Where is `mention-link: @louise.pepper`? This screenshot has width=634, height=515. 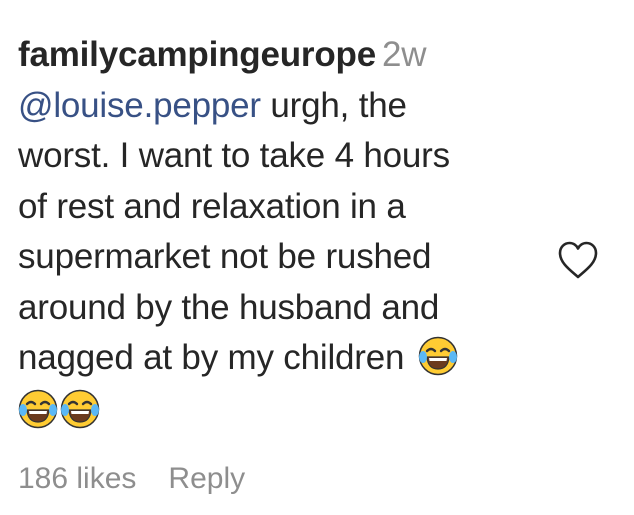 mention-link: @louise.pepper is located at coordinates (139, 105).